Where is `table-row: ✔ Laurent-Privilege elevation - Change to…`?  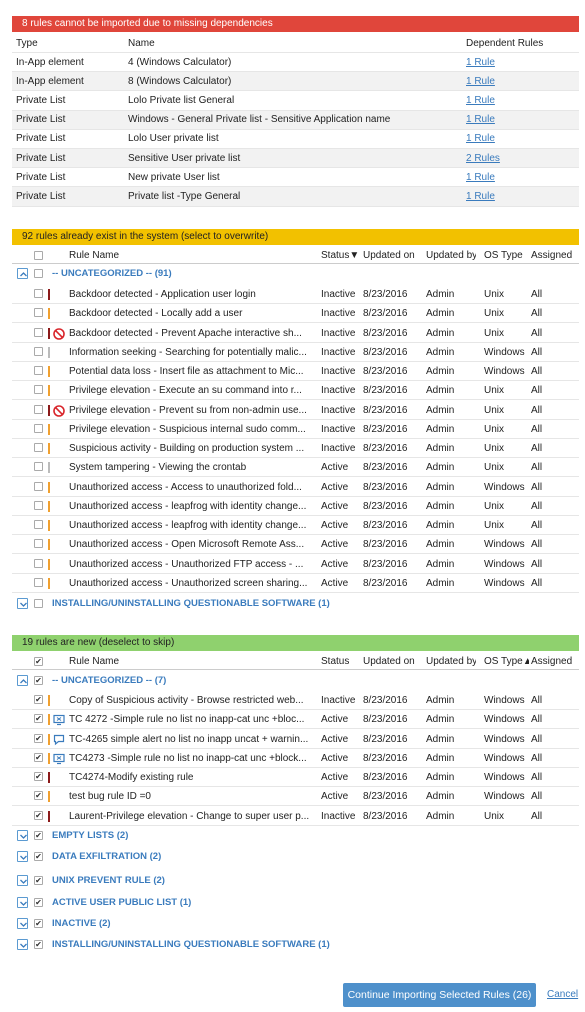
table-row: ✔ Laurent-Privilege elevation - Change to… is located at coordinates (295, 816).